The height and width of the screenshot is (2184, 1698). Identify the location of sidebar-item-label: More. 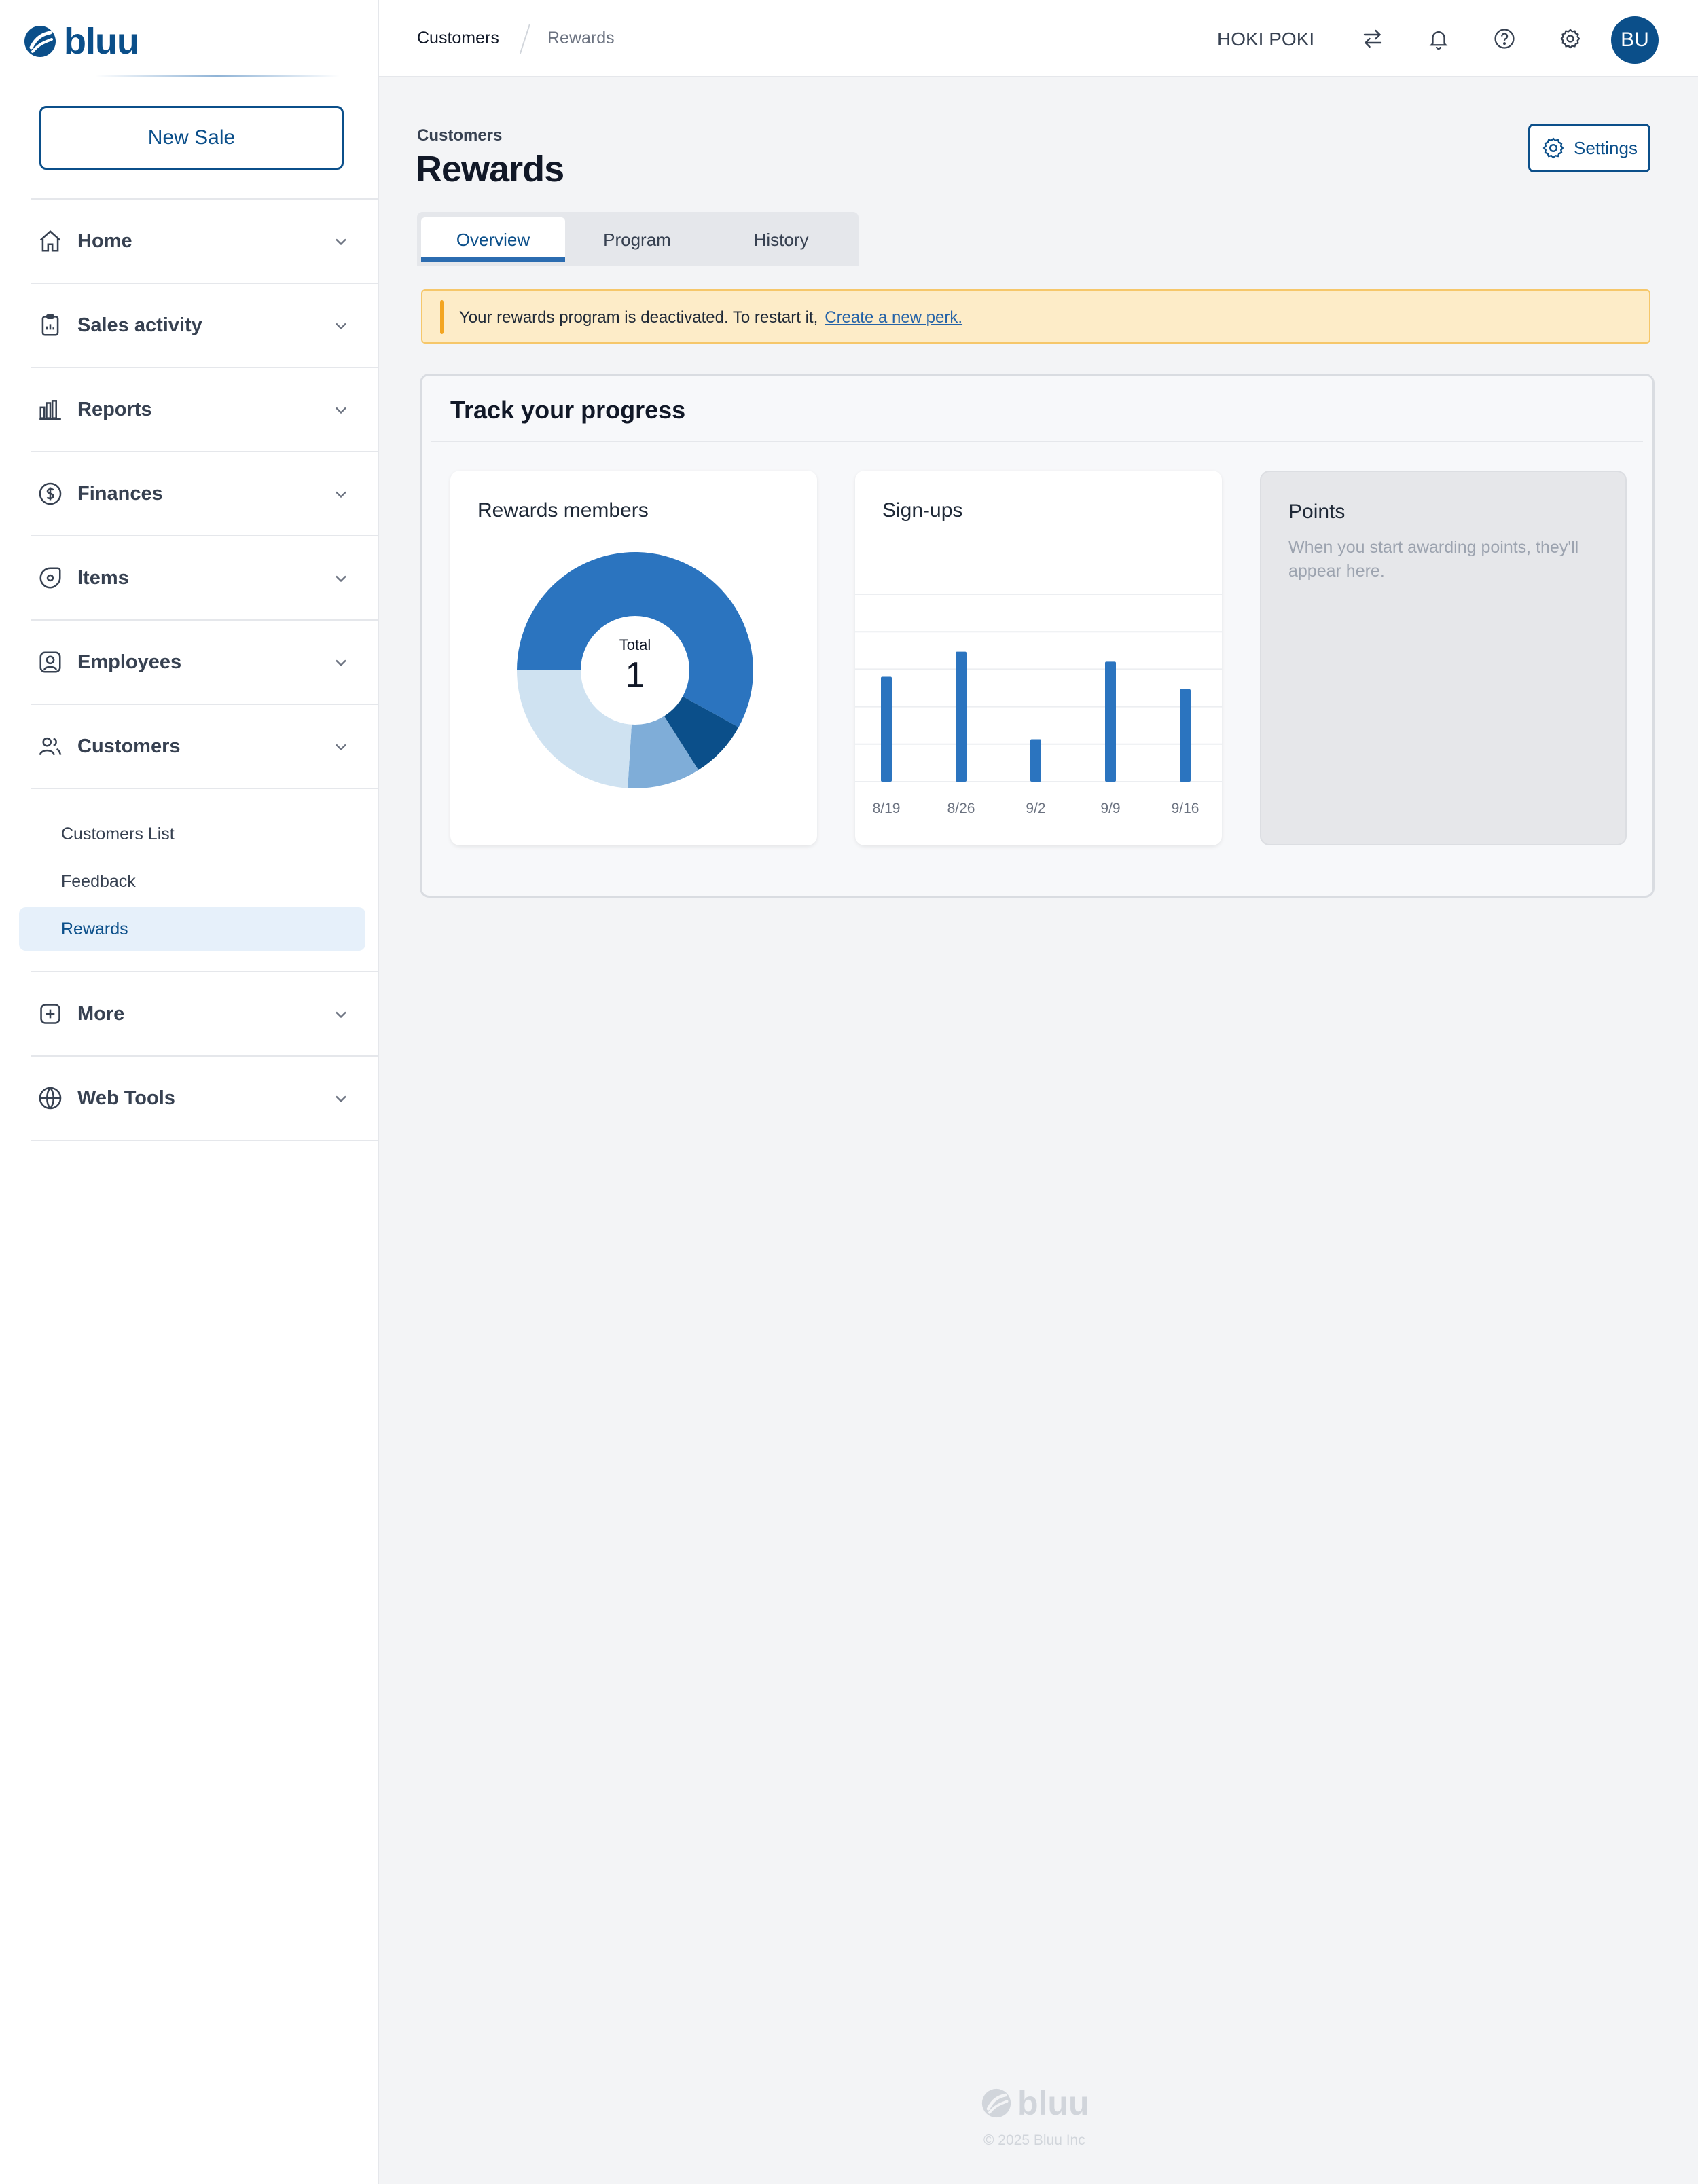
(101, 1013).